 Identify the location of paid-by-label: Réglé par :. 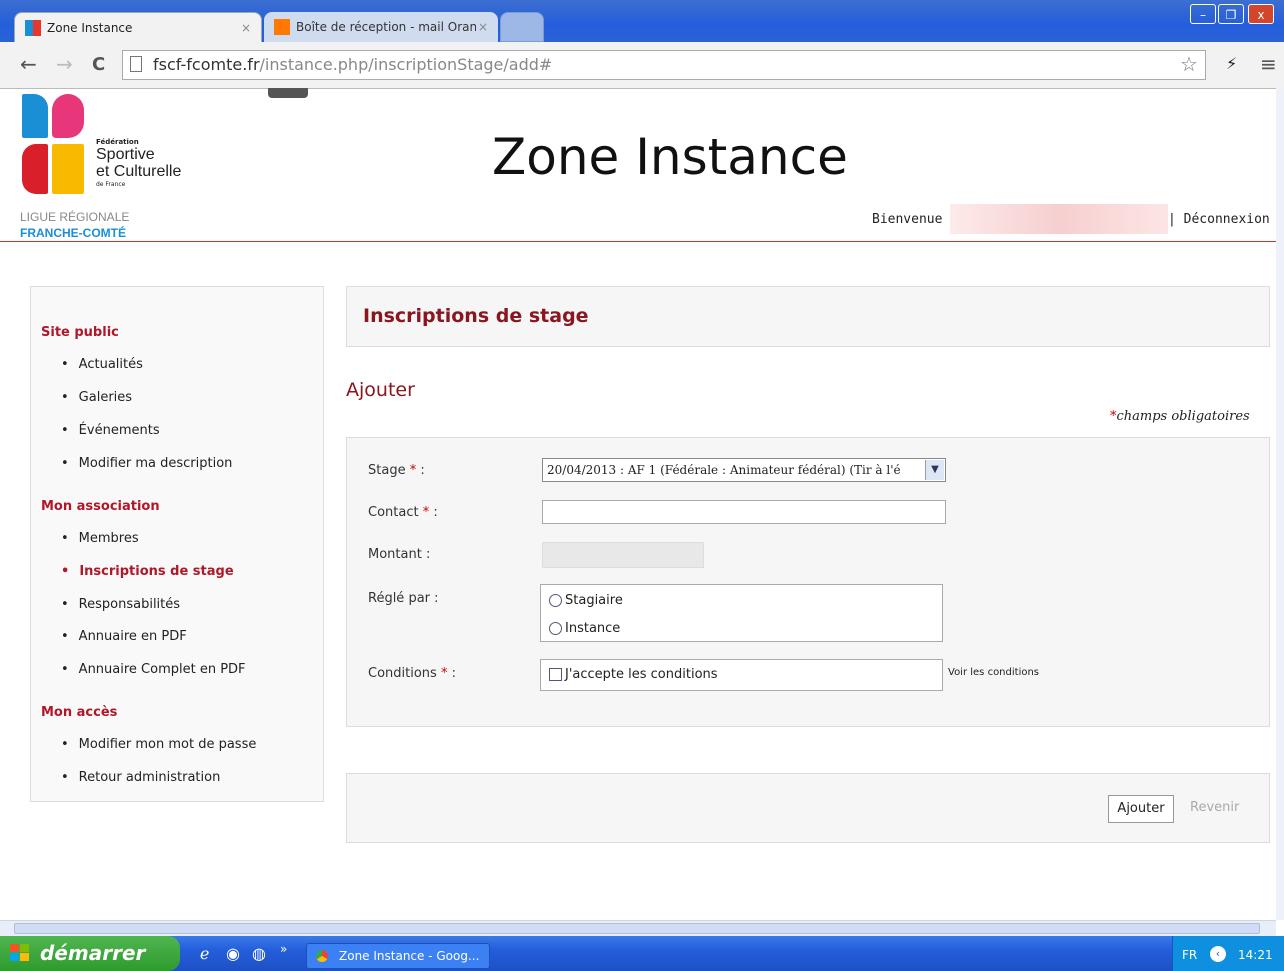
(403, 598).